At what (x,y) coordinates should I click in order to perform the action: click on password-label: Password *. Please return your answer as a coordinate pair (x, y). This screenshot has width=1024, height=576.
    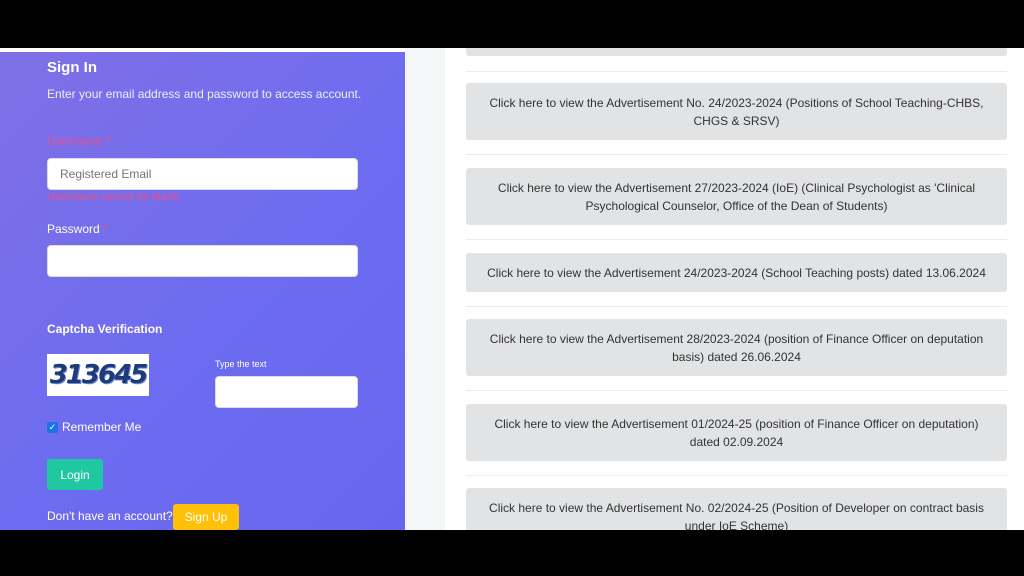
    Looking at the image, I should click on (77, 229).